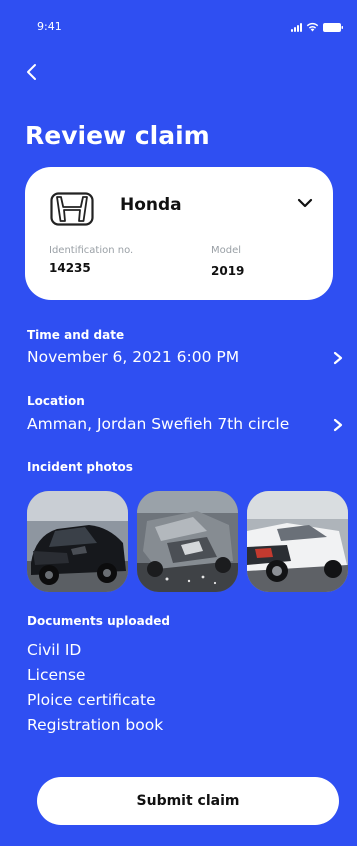 Image resolution: width=357 pixels, height=846 pixels. I want to click on chevron-left-icon, so click(31, 72).